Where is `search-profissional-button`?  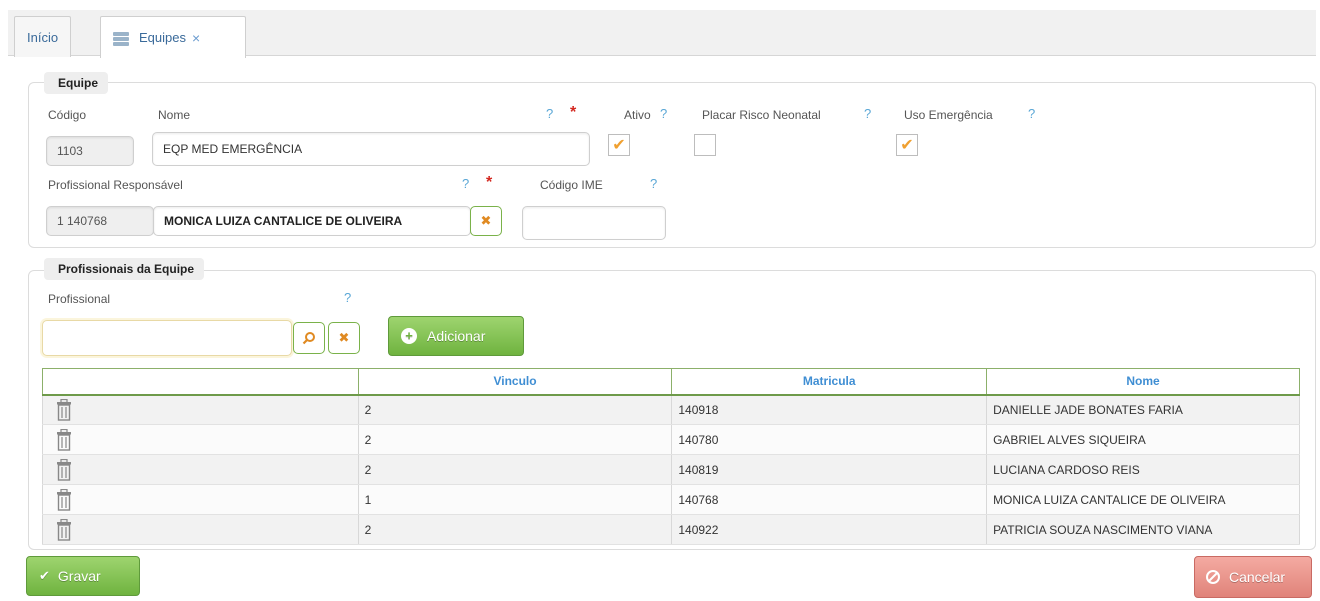 search-profissional-button is located at coordinates (309, 338).